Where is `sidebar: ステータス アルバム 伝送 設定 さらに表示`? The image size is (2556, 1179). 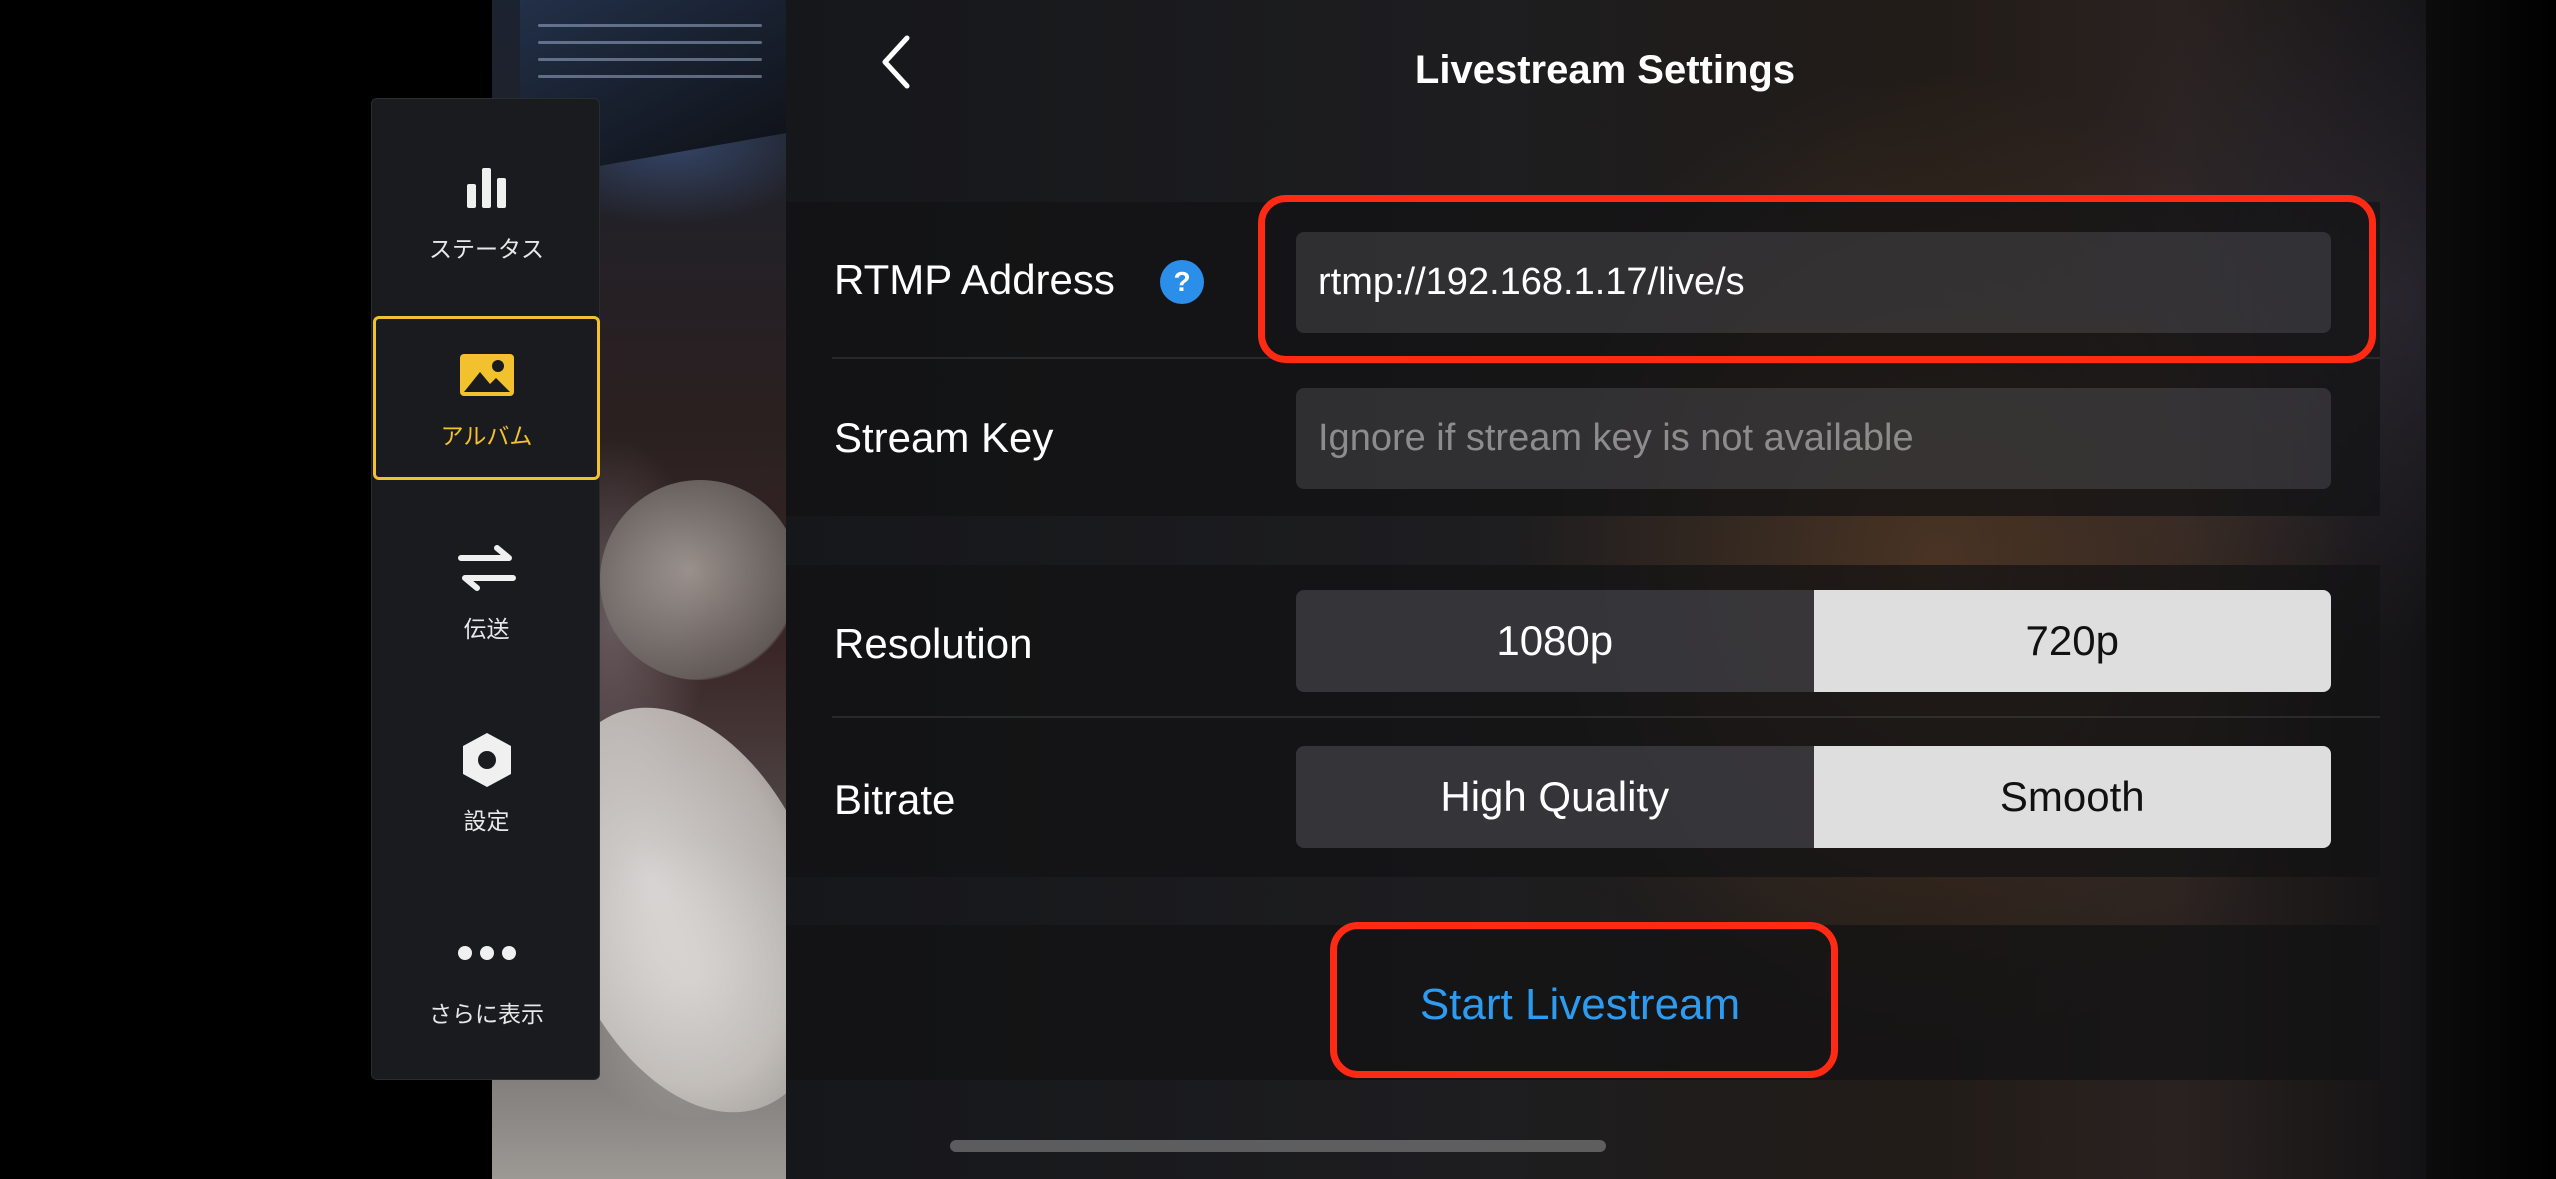
sidebar: ステータス アルバム 伝送 設定 さらに表示 is located at coordinates (485, 589).